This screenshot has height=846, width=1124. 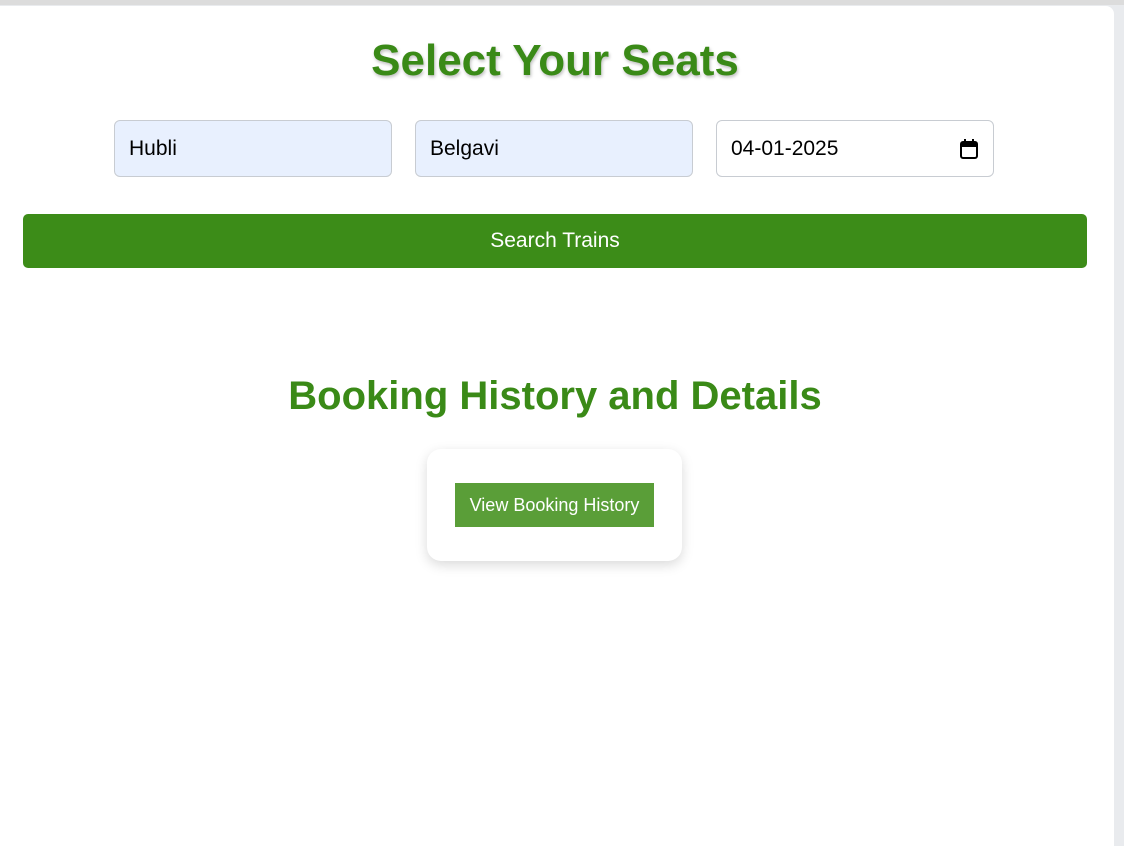 I want to click on to-station-input: Belgavi, so click(x=554, y=148).